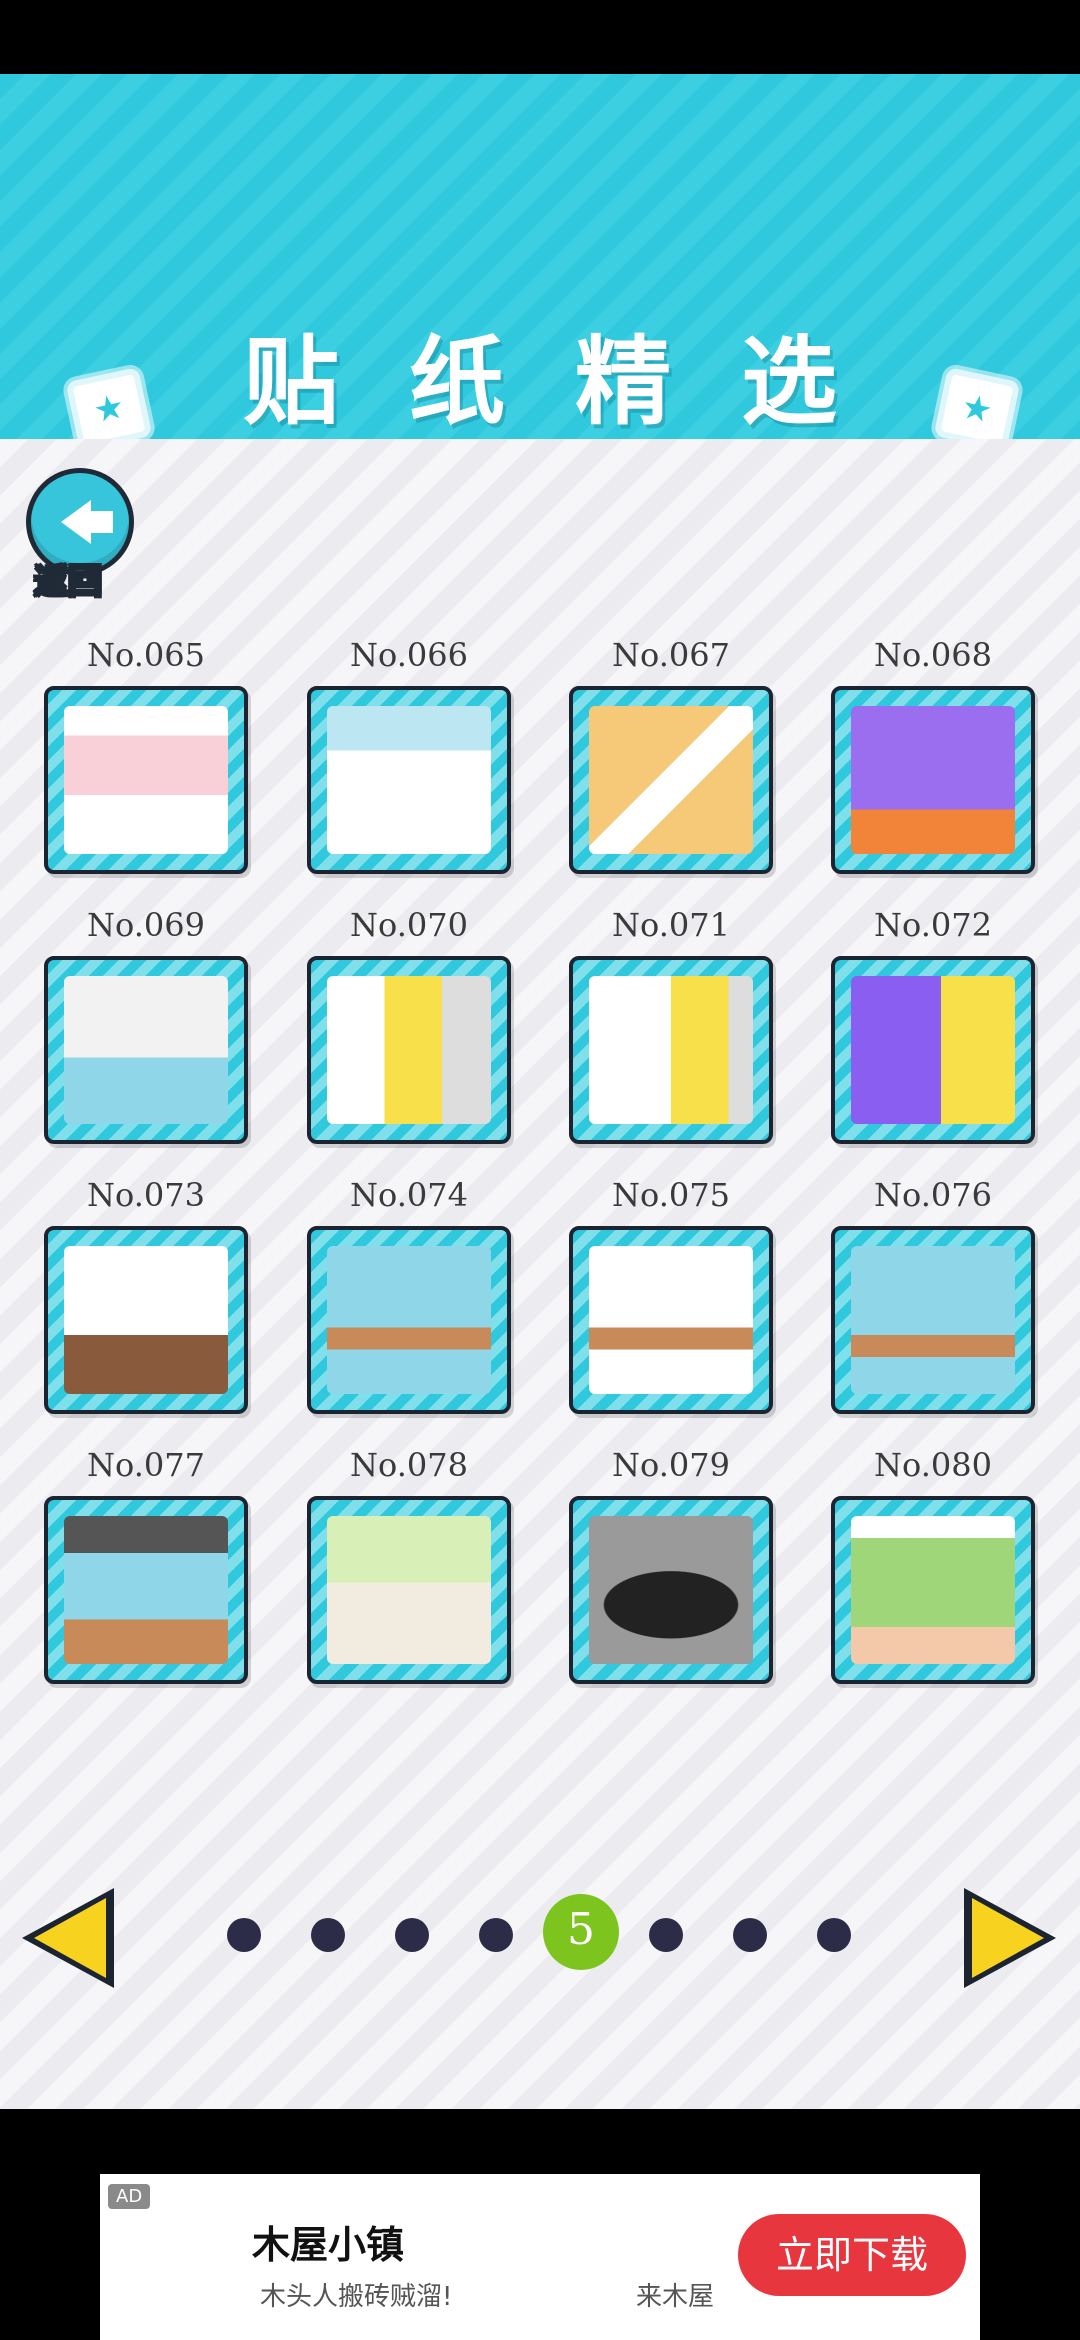 The width and height of the screenshot is (1080, 2340). What do you see at coordinates (540, 37) in the screenshot?
I see `status-bar` at bounding box center [540, 37].